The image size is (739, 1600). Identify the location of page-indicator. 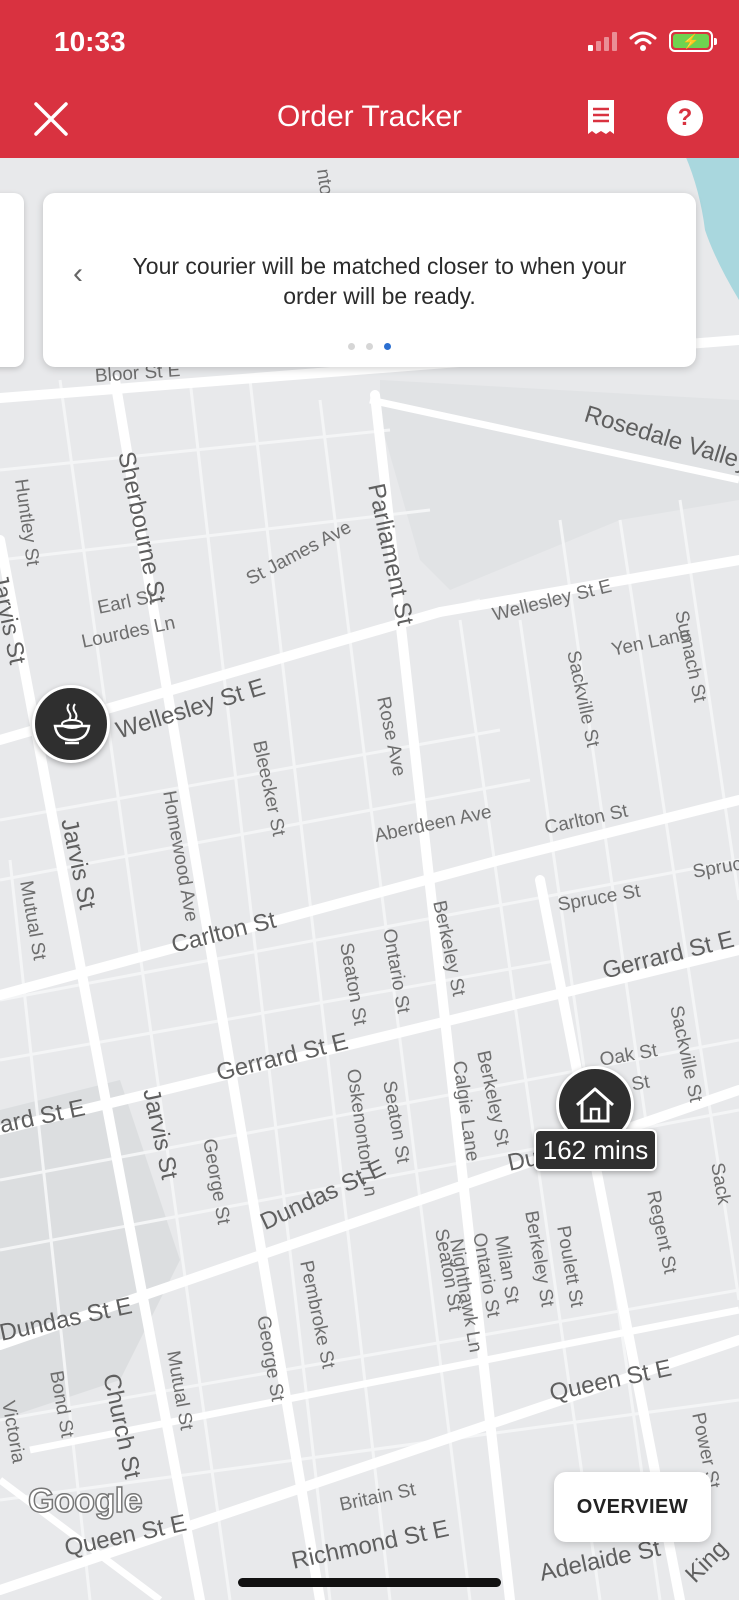
(369, 346).